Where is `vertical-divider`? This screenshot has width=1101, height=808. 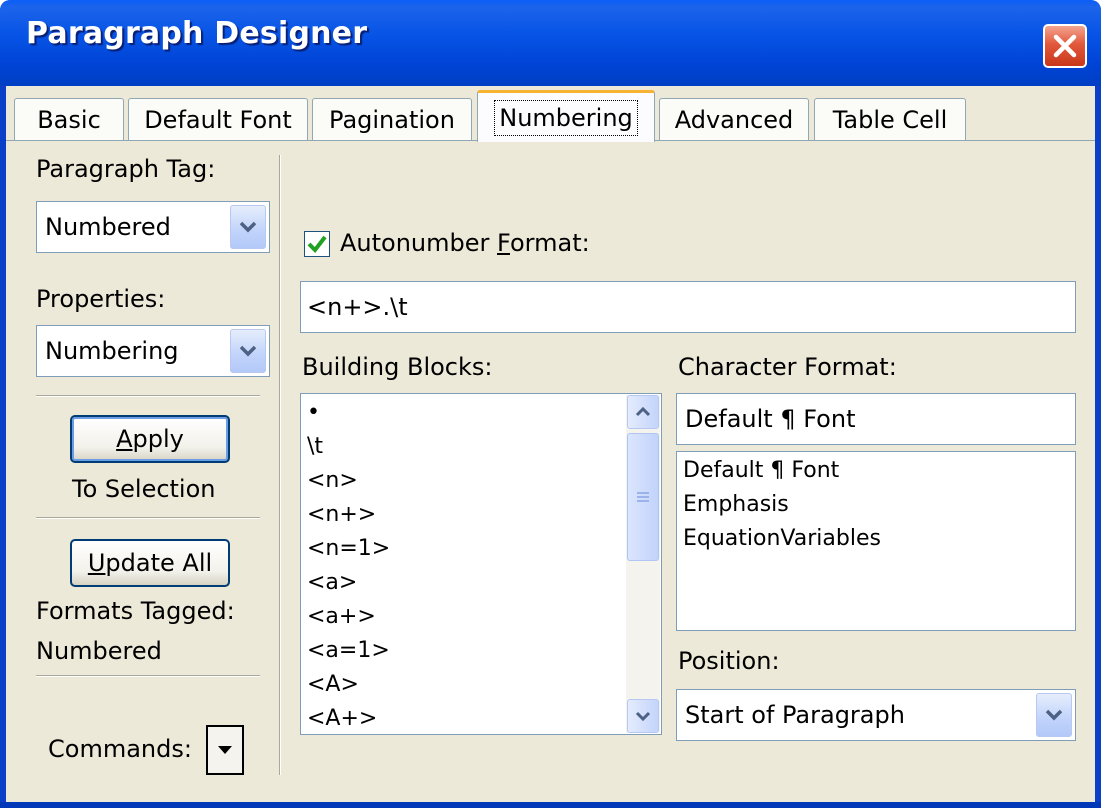
vertical-divider is located at coordinates (280, 465).